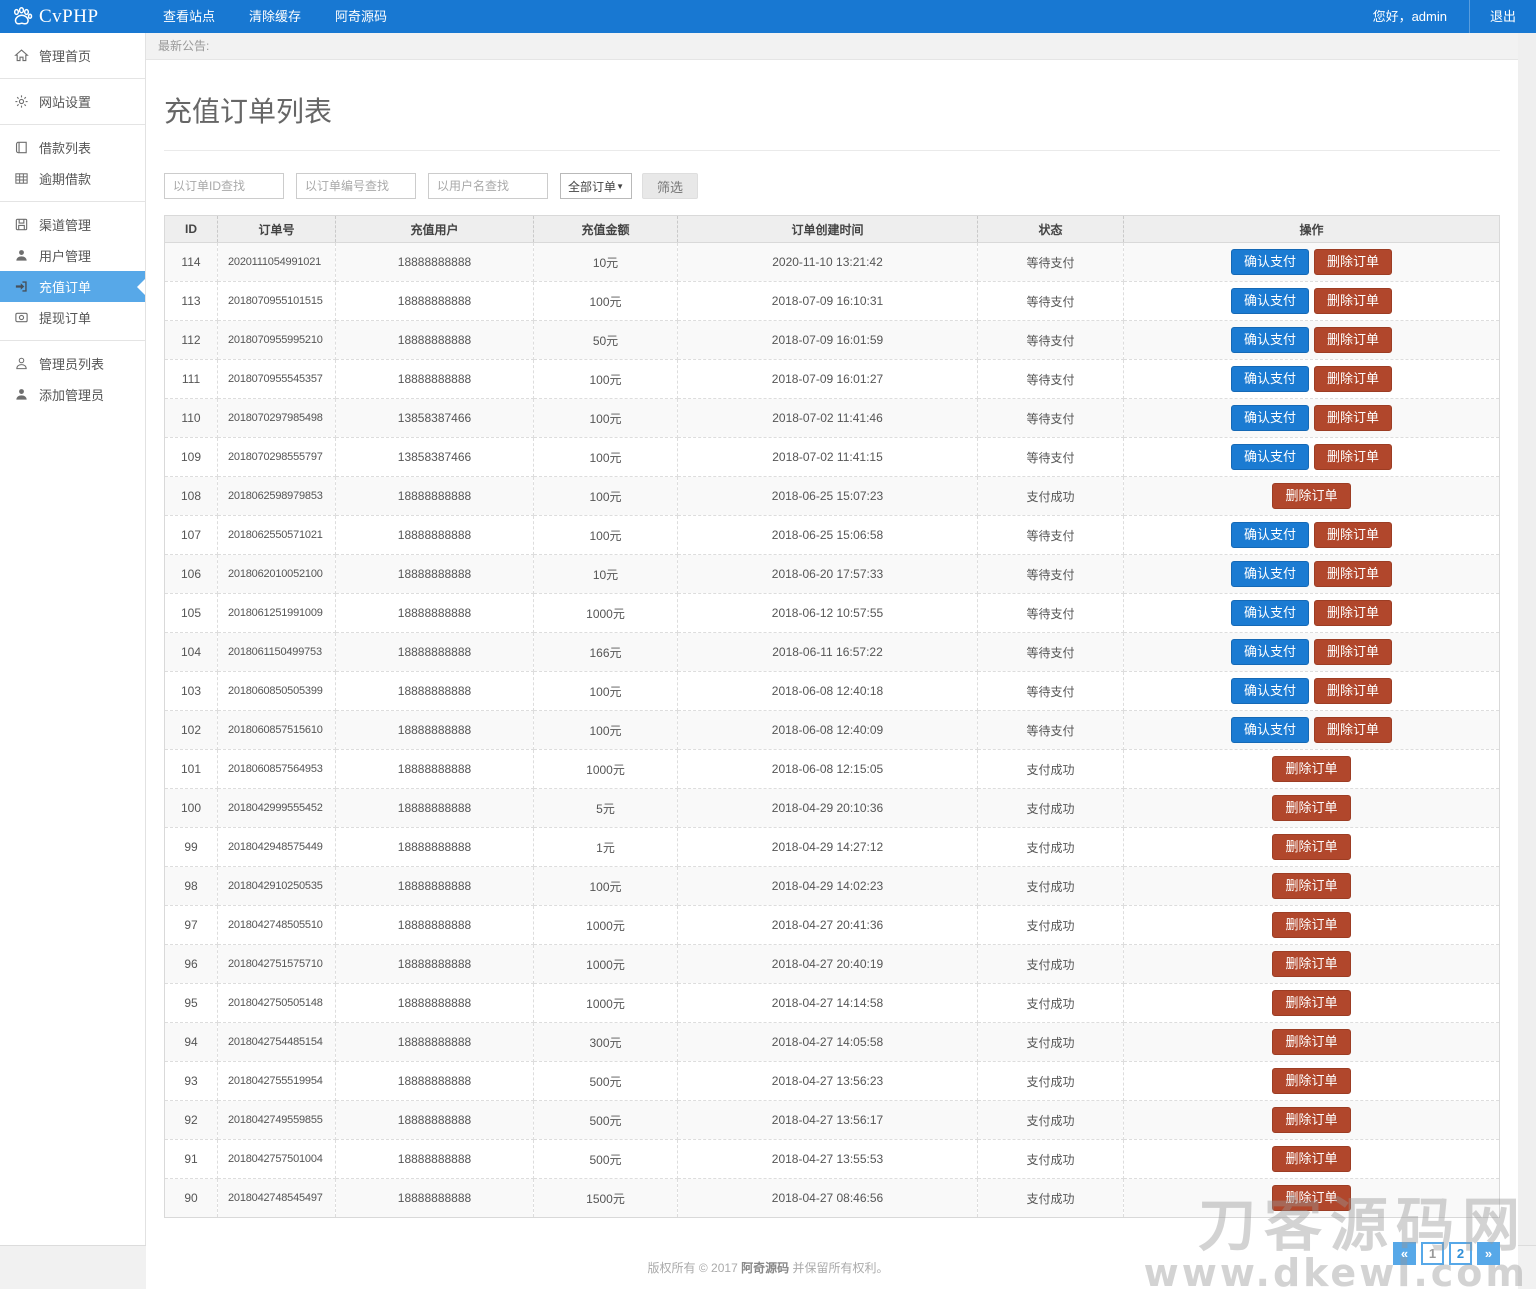 The height and width of the screenshot is (1289, 1536). Describe the element at coordinates (189, 16) in the screenshot. I see `nav-item-view-site: 查看站点` at that location.